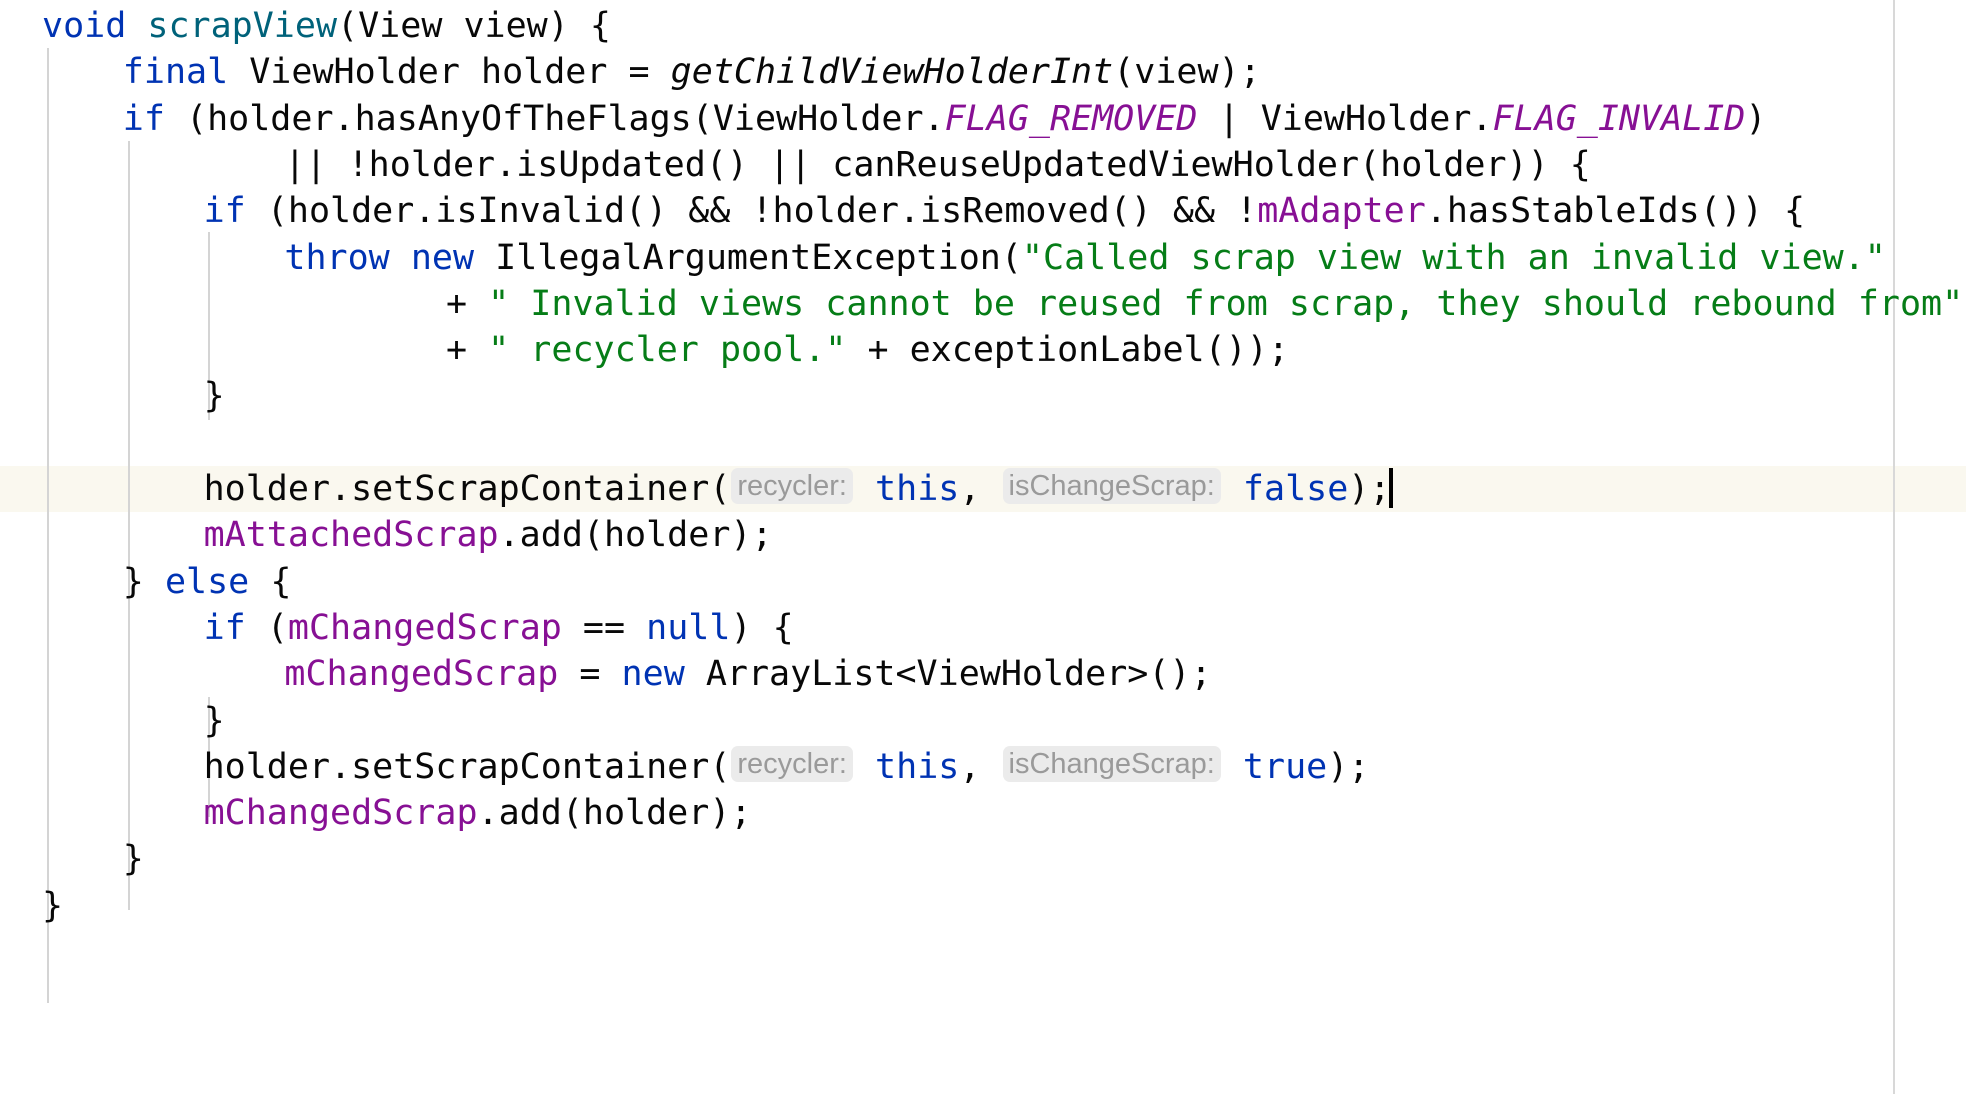 This screenshot has height=1094, width=1966. What do you see at coordinates (948, 674) in the screenshot?
I see `code-token-plain: ArrayList<ViewHolder>();` at bounding box center [948, 674].